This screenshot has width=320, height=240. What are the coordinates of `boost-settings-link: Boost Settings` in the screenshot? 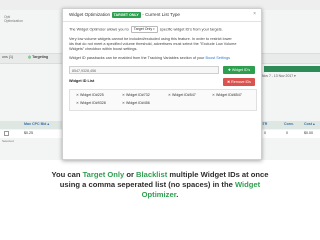 It's located at (217, 58).